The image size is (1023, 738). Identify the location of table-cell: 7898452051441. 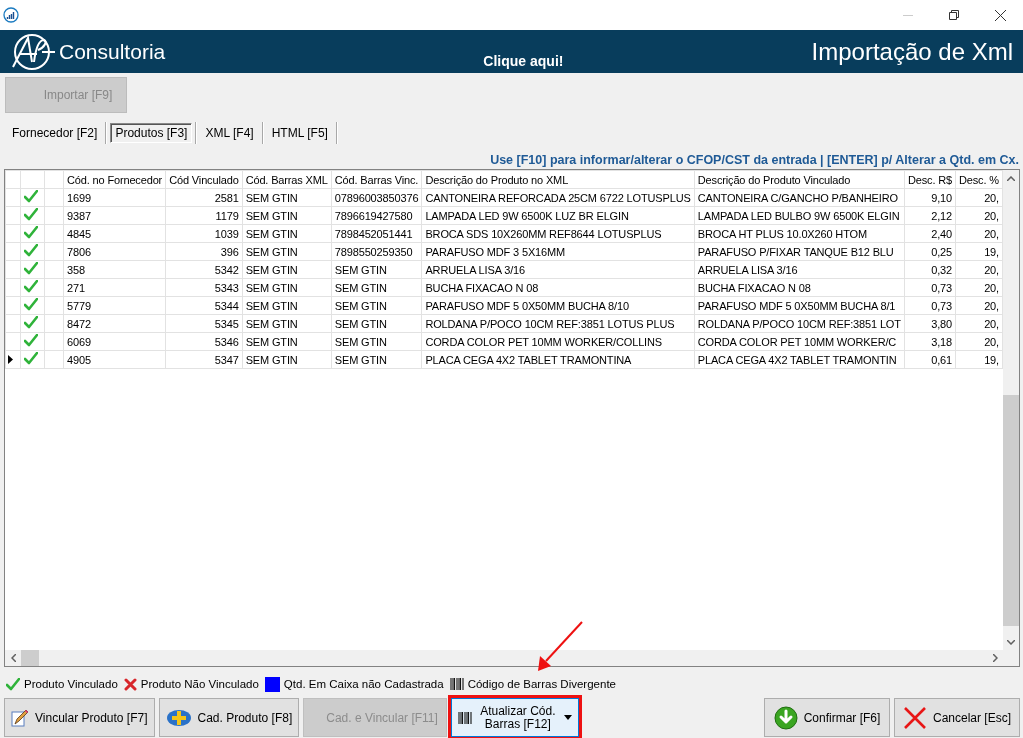
(376, 233).